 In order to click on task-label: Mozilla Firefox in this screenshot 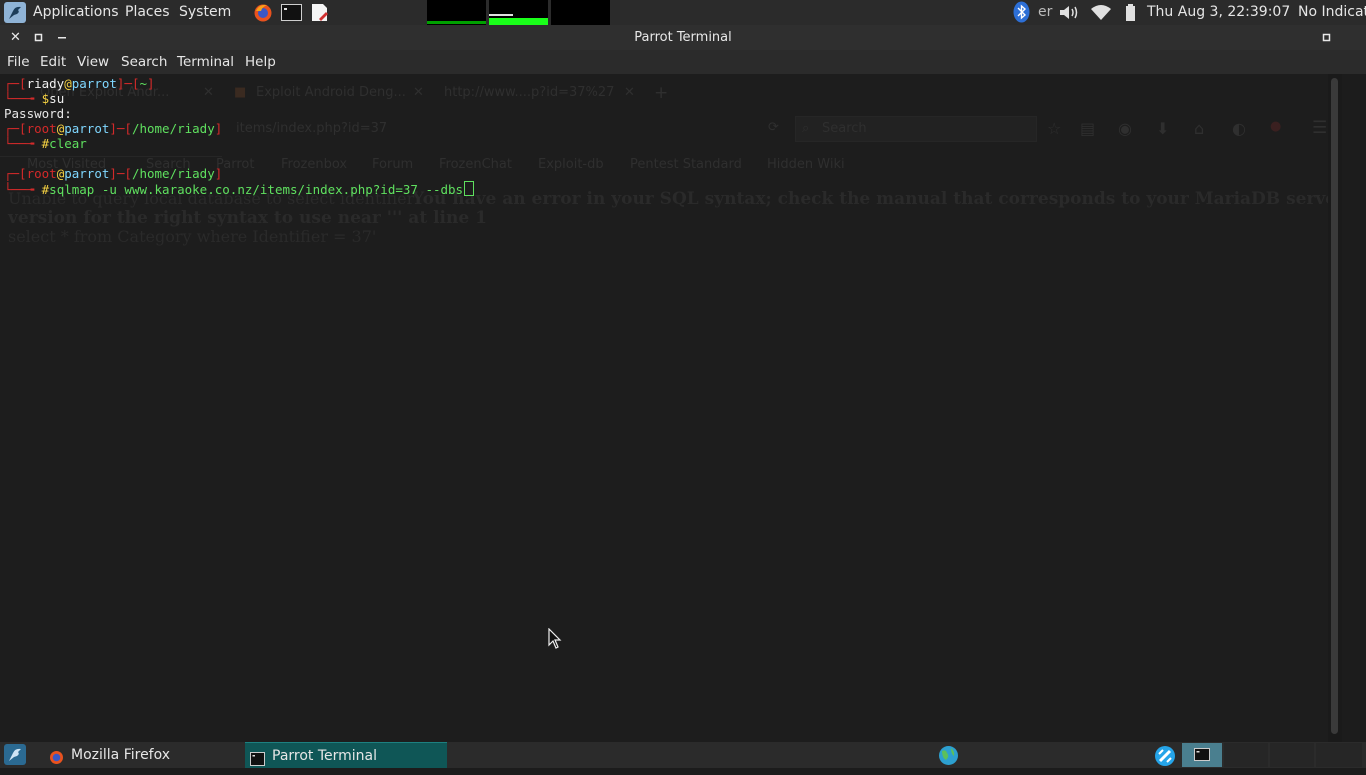, I will do `click(121, 755)`.